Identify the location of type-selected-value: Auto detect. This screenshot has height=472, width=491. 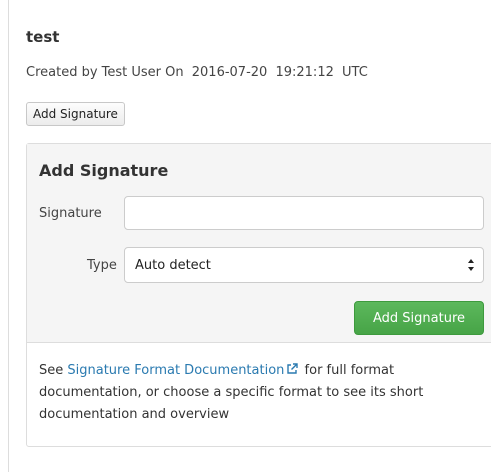
(173, 265).